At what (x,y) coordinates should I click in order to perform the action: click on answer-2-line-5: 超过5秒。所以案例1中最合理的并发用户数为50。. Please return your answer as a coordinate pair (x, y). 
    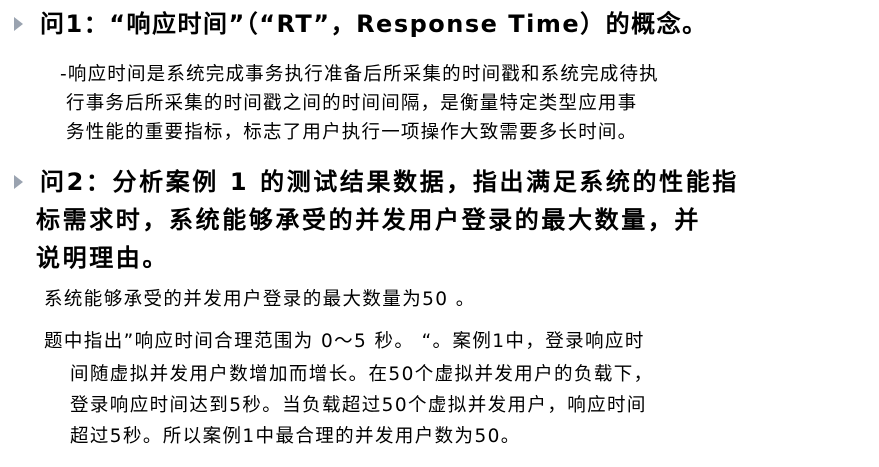
    Looking at the image, I should click on (295, 436).